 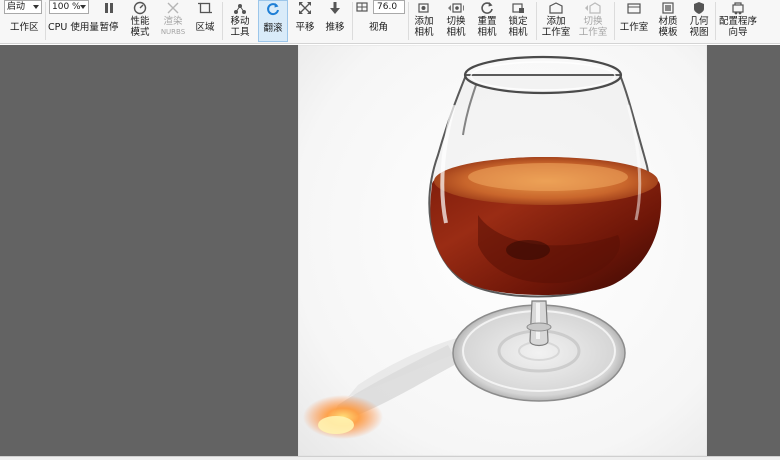 I want to click on performance-mode-button: 性能 模式, so click(x=140, y=21).